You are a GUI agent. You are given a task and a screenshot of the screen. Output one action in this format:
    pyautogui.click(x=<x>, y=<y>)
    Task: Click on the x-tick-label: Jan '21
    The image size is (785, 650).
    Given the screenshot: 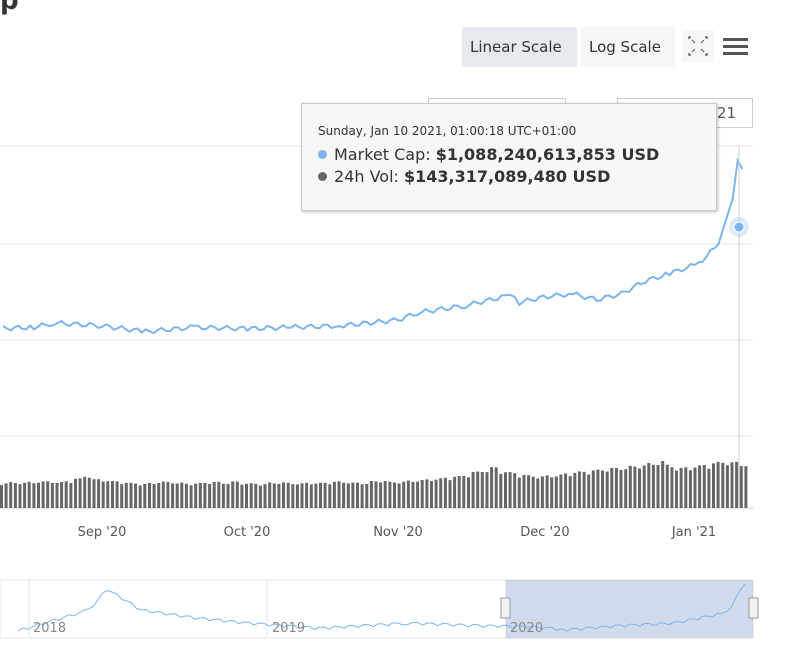 What is the action you would take?
    pyautogui.click(x=693, y=532)
    